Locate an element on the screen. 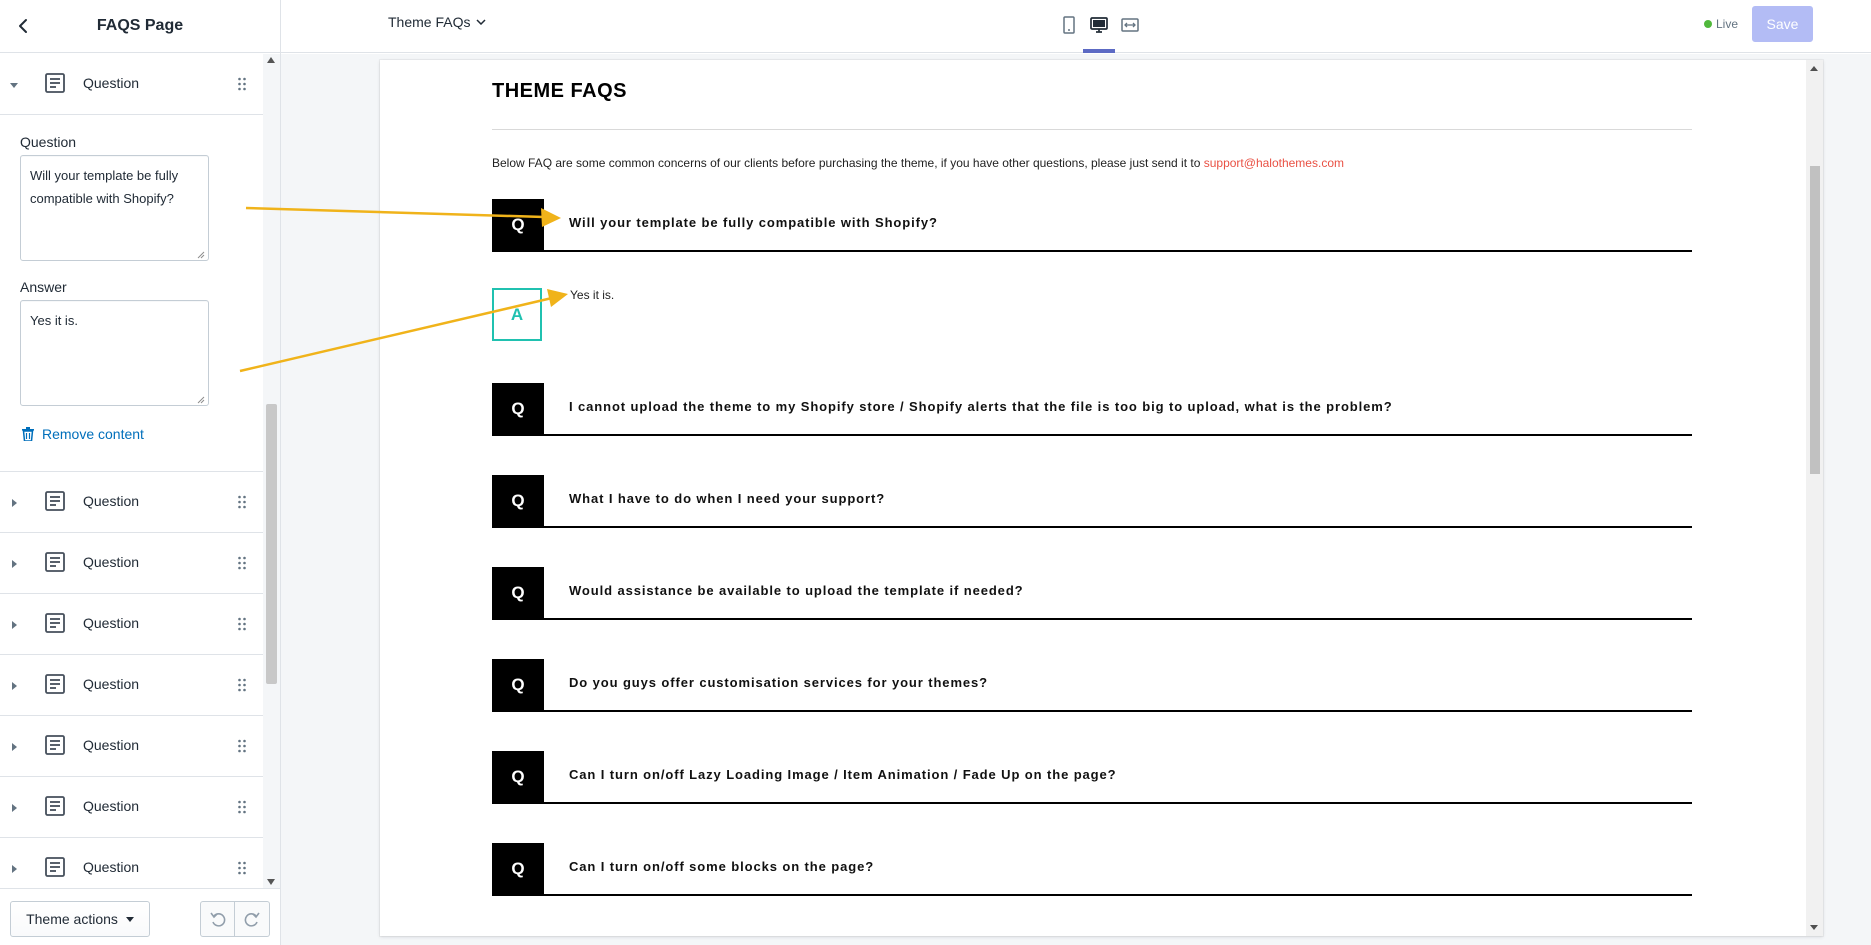 The image size is (1871, 945). undo-button is located at coordinates (217, 919).